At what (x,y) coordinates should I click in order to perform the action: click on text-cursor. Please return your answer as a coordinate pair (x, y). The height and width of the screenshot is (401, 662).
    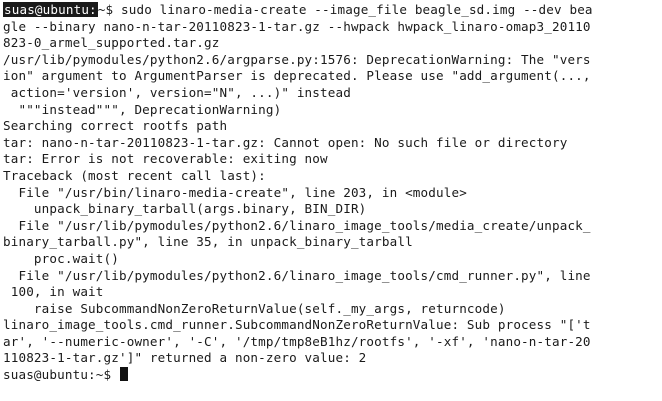
    Looking at the image, I should click on (123, 374).